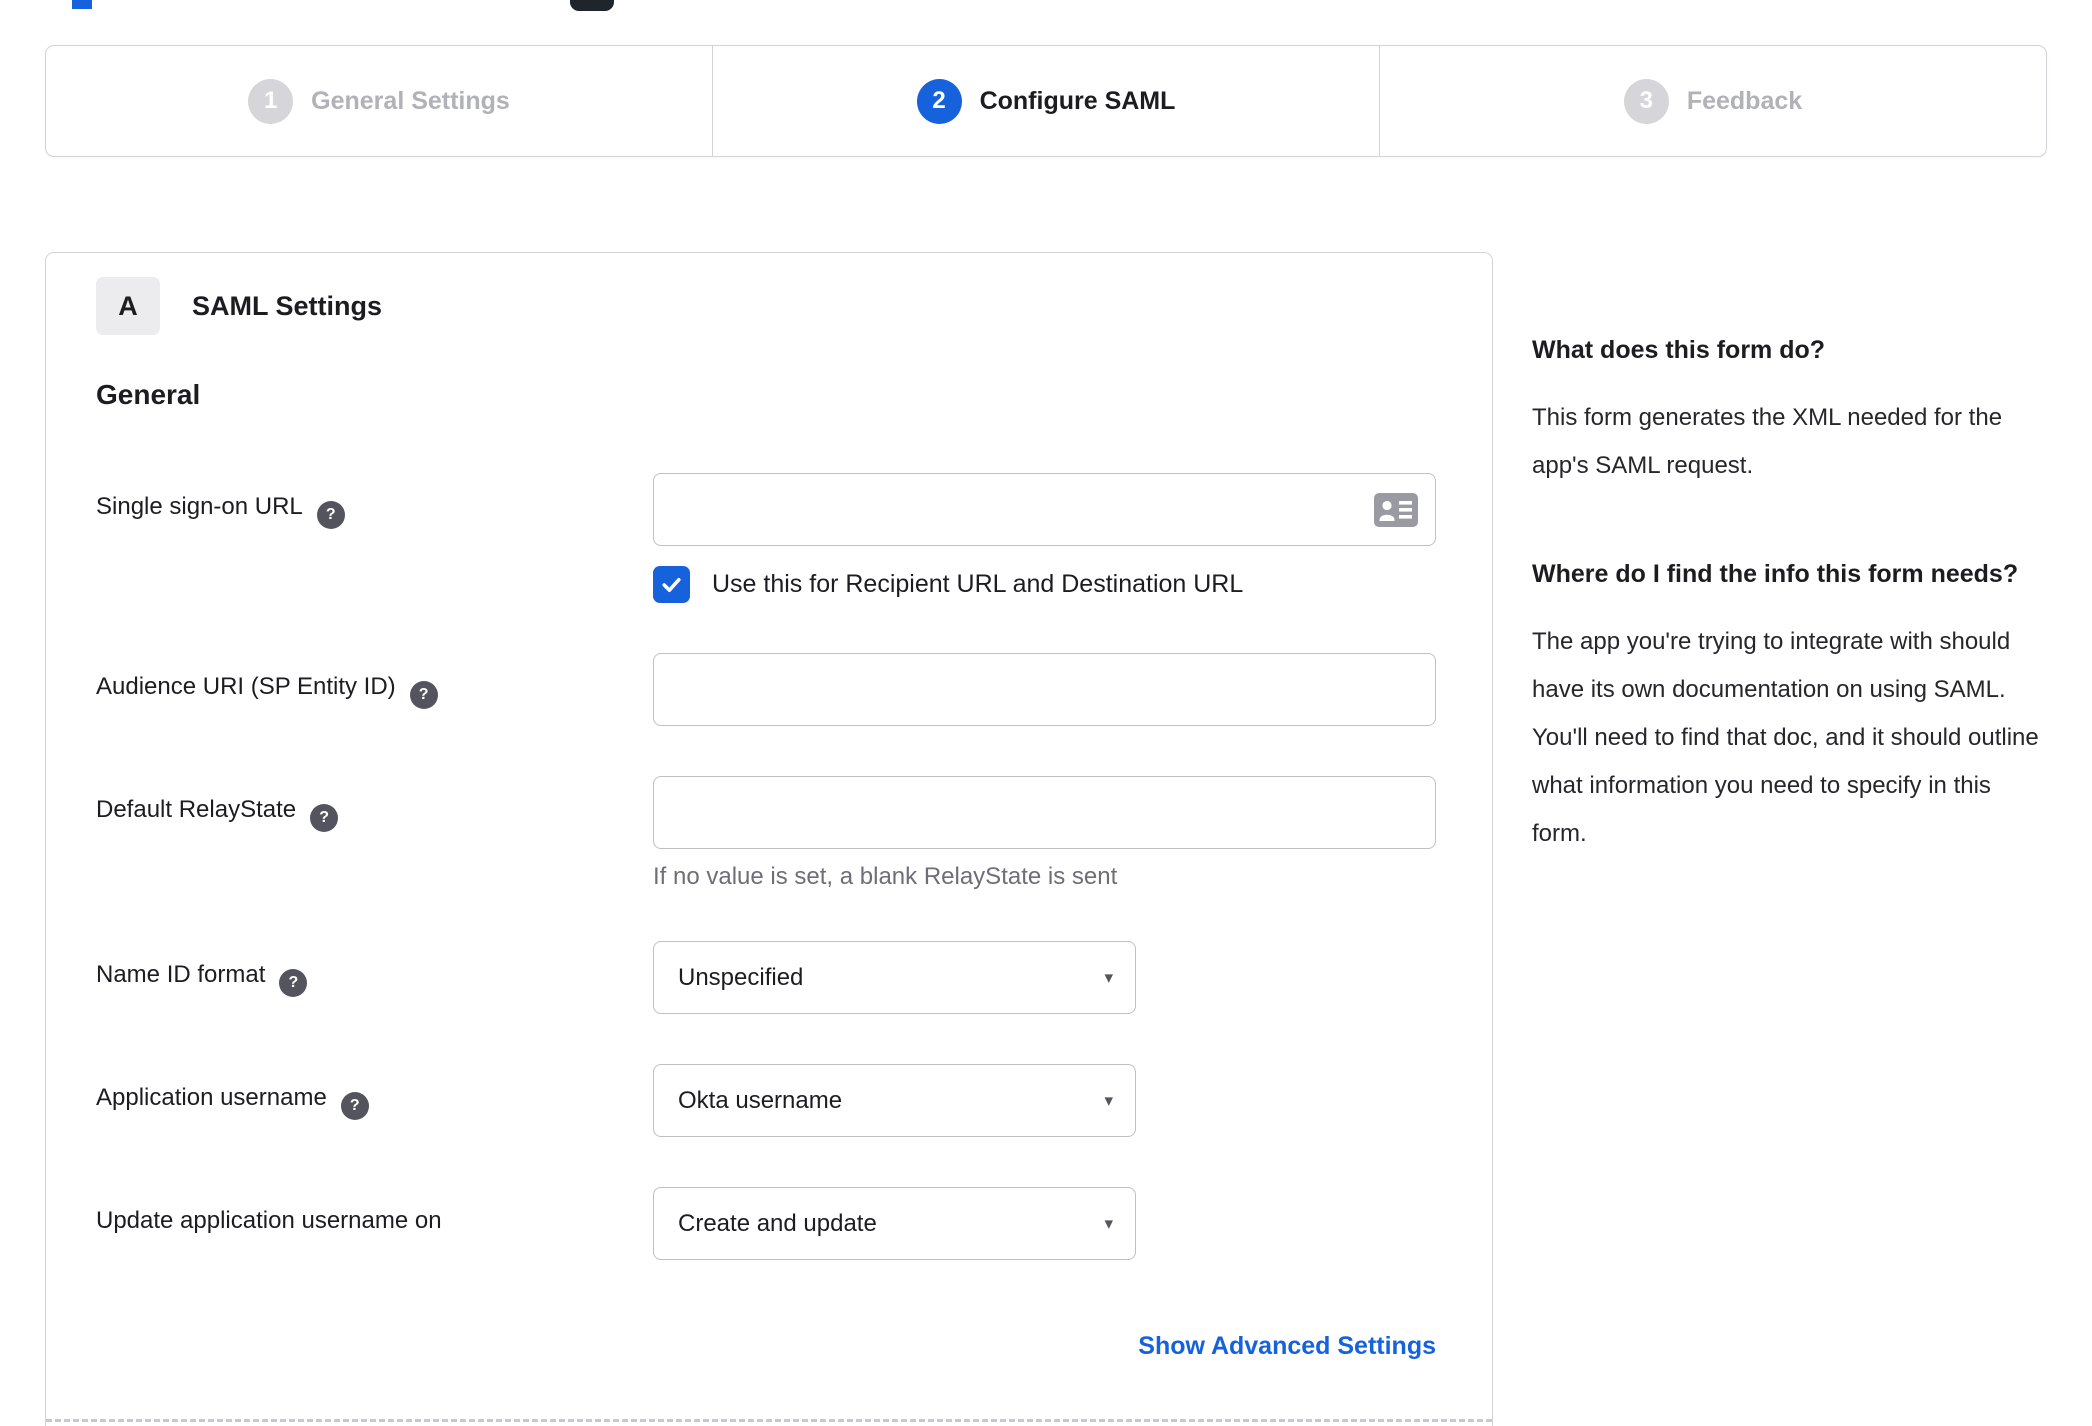  I want to click on general-heading: General, so click(148, 394).